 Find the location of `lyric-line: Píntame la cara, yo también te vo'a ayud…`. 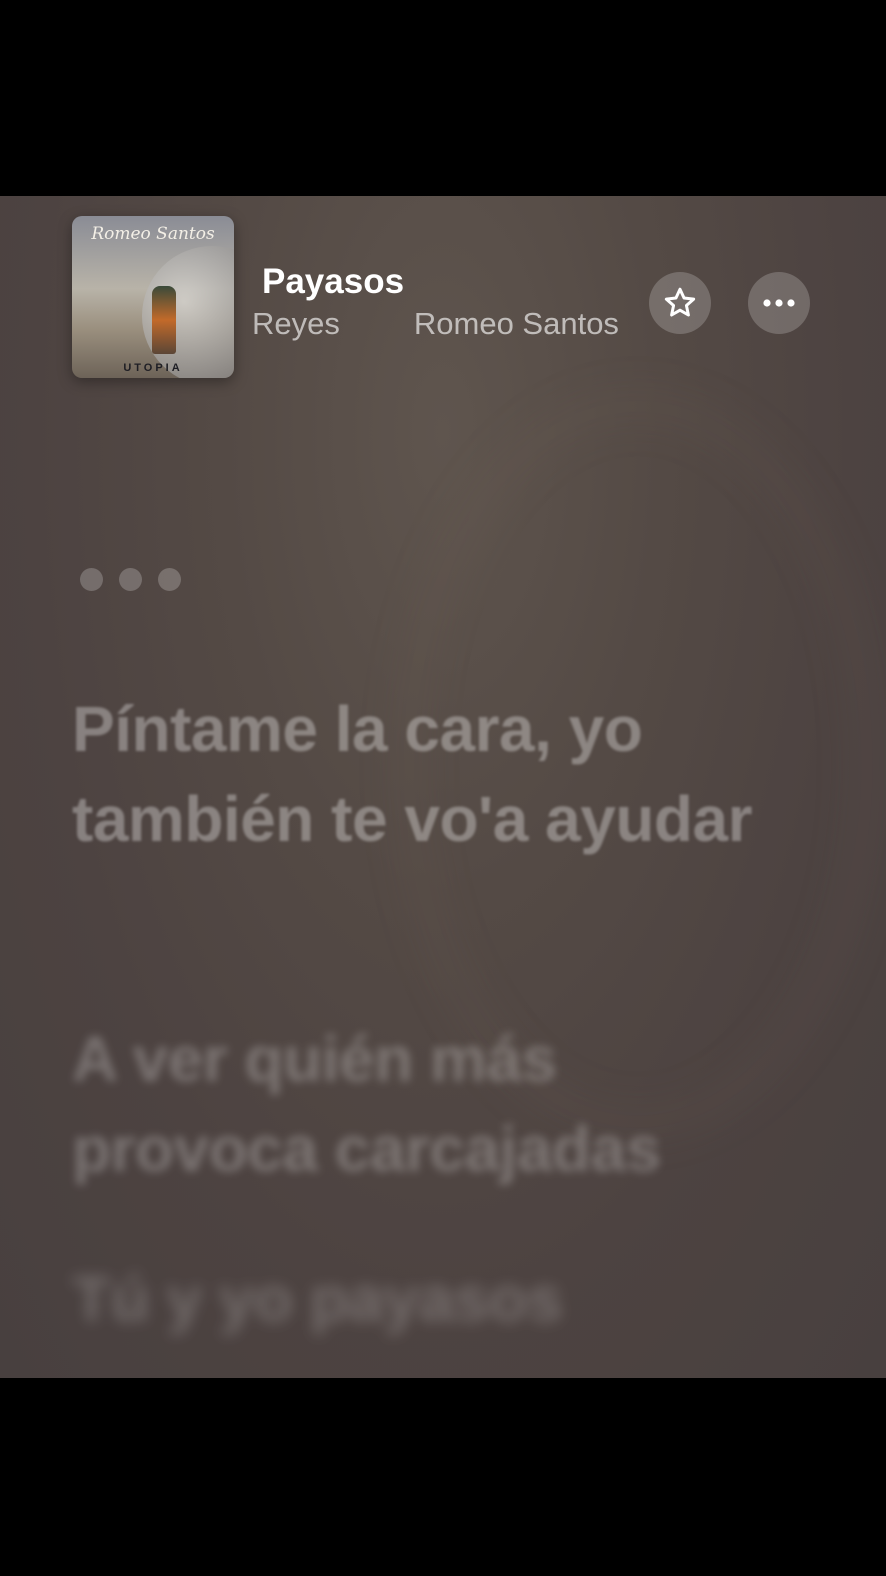

lyric-line: Píntame la cara, yo también te vo'a ayud… is located at coordinates (422, 774).